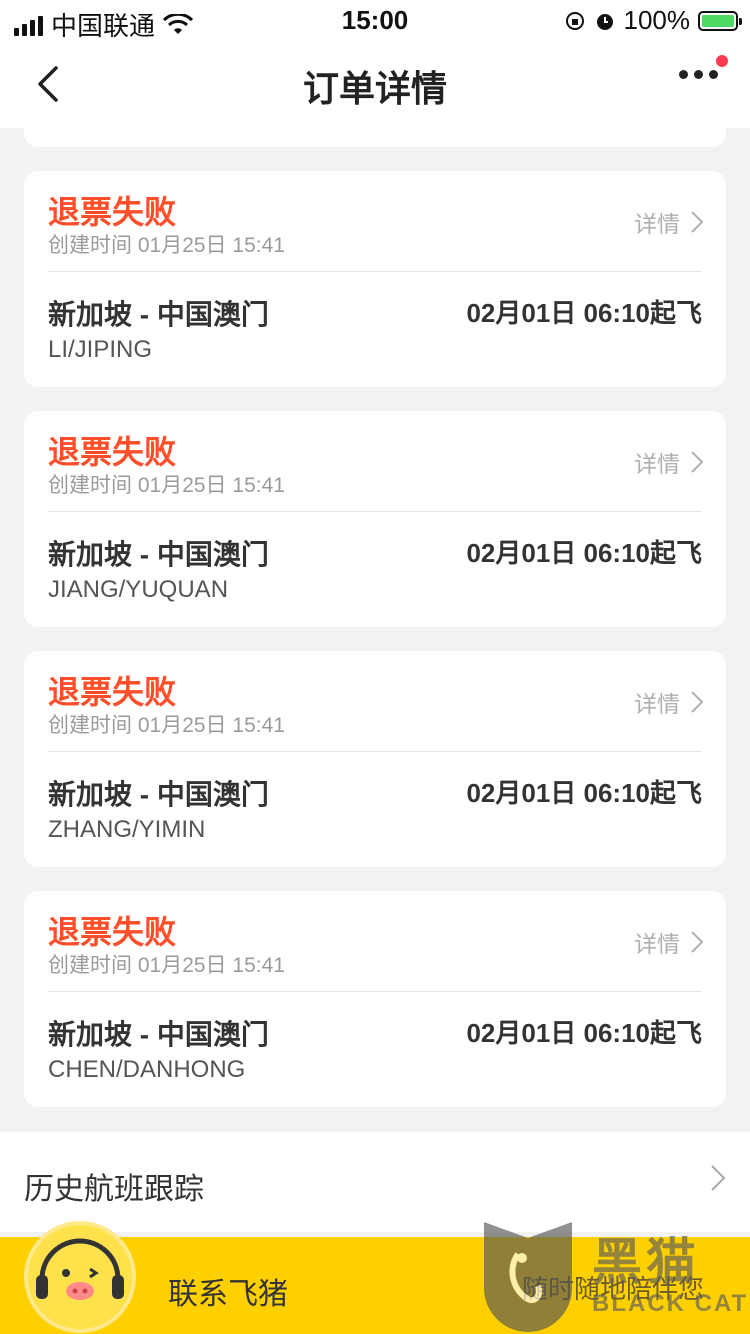 This screenshot has width=750, height=1334. What do you see at coordinates (127, 829) in the screenshot?
I see `passenger-name: ZHANG/YIMIN` at bounding box center [127, 829].